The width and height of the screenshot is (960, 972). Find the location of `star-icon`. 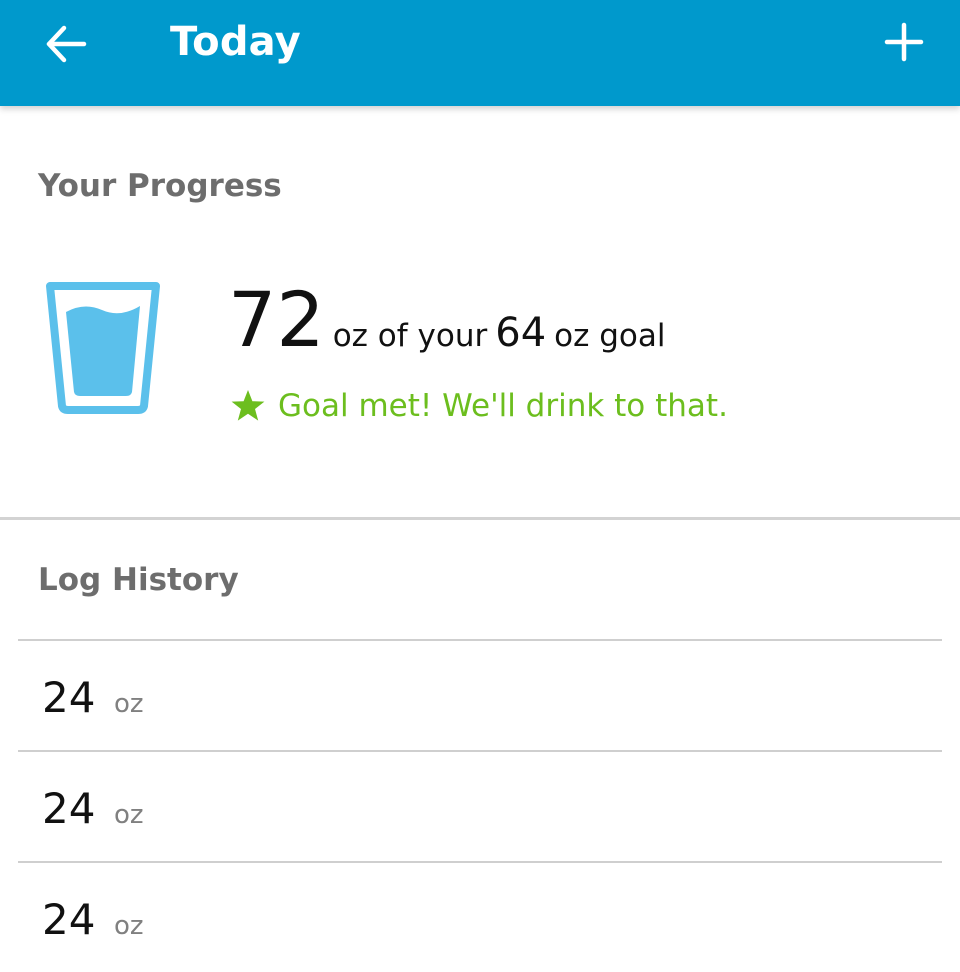

star-icon is located at coordinates (248, 405).